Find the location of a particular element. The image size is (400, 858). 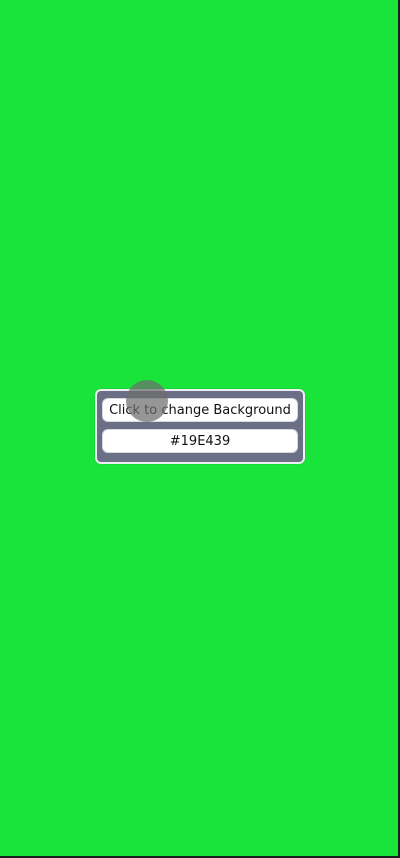

change-background-button: Click to change Background is located at coordinates (200, 410).